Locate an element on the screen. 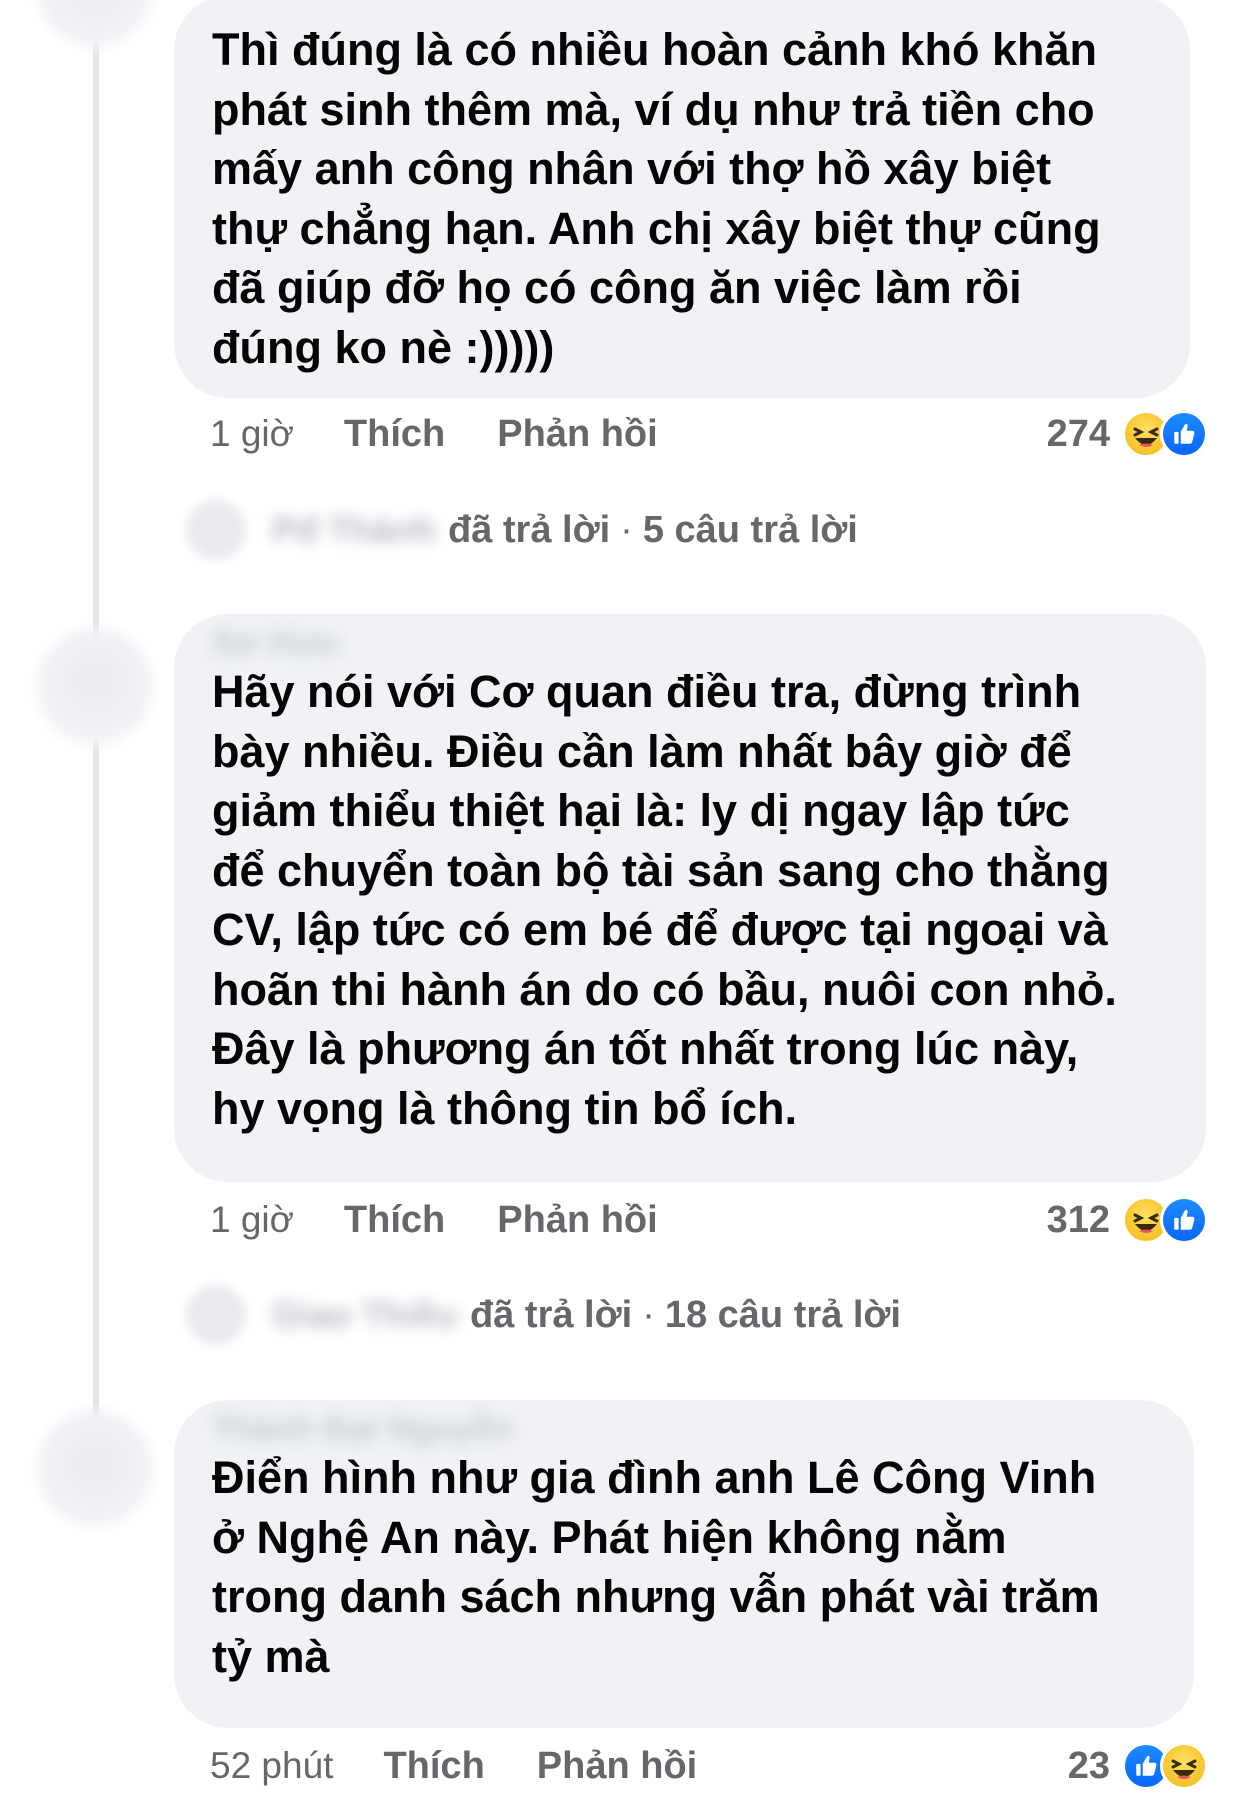 Image resolution: width=1242 pixels, height=1804 pixels. comment-actions: 52 phút Thích Phản hồi is located at coordinates (479, 1766).